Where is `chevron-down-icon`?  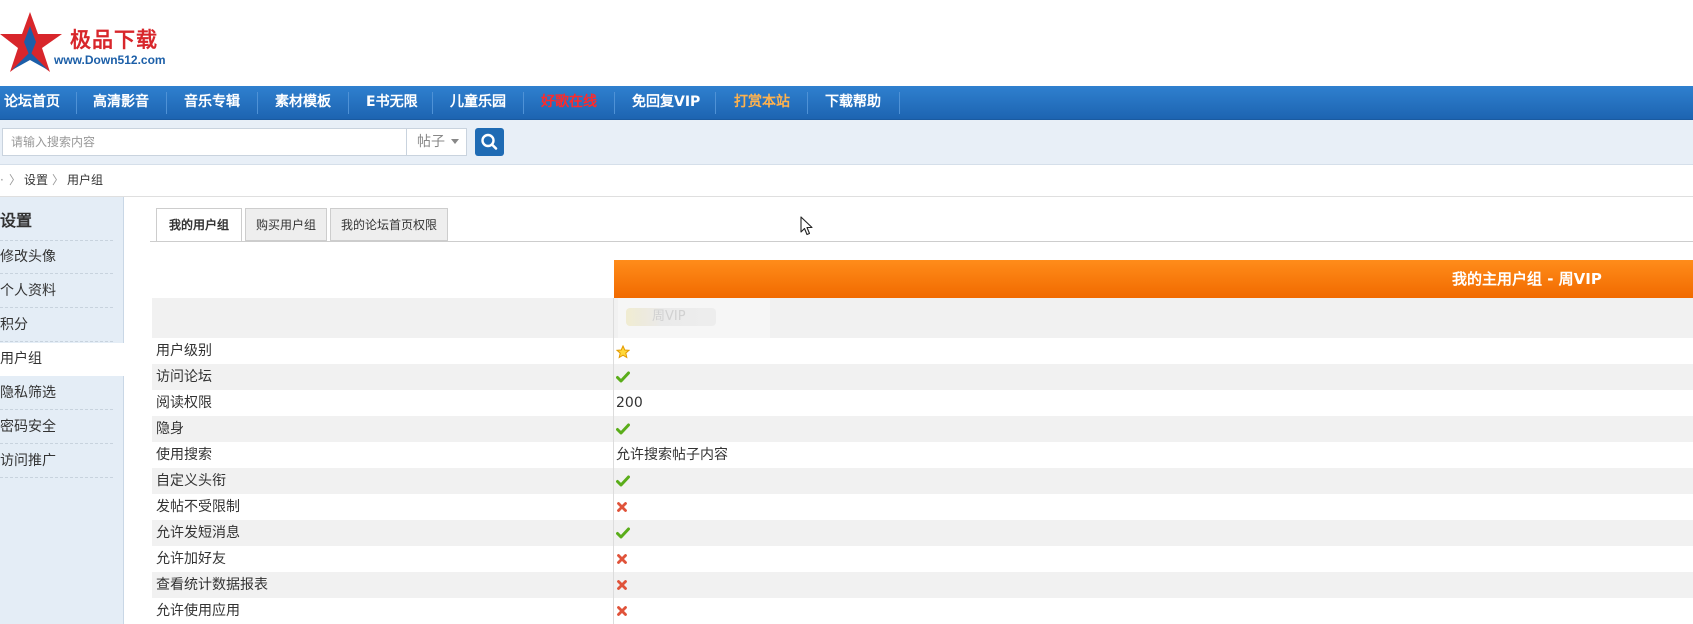
chevron-down-icon is located at coordinates (455, 141).